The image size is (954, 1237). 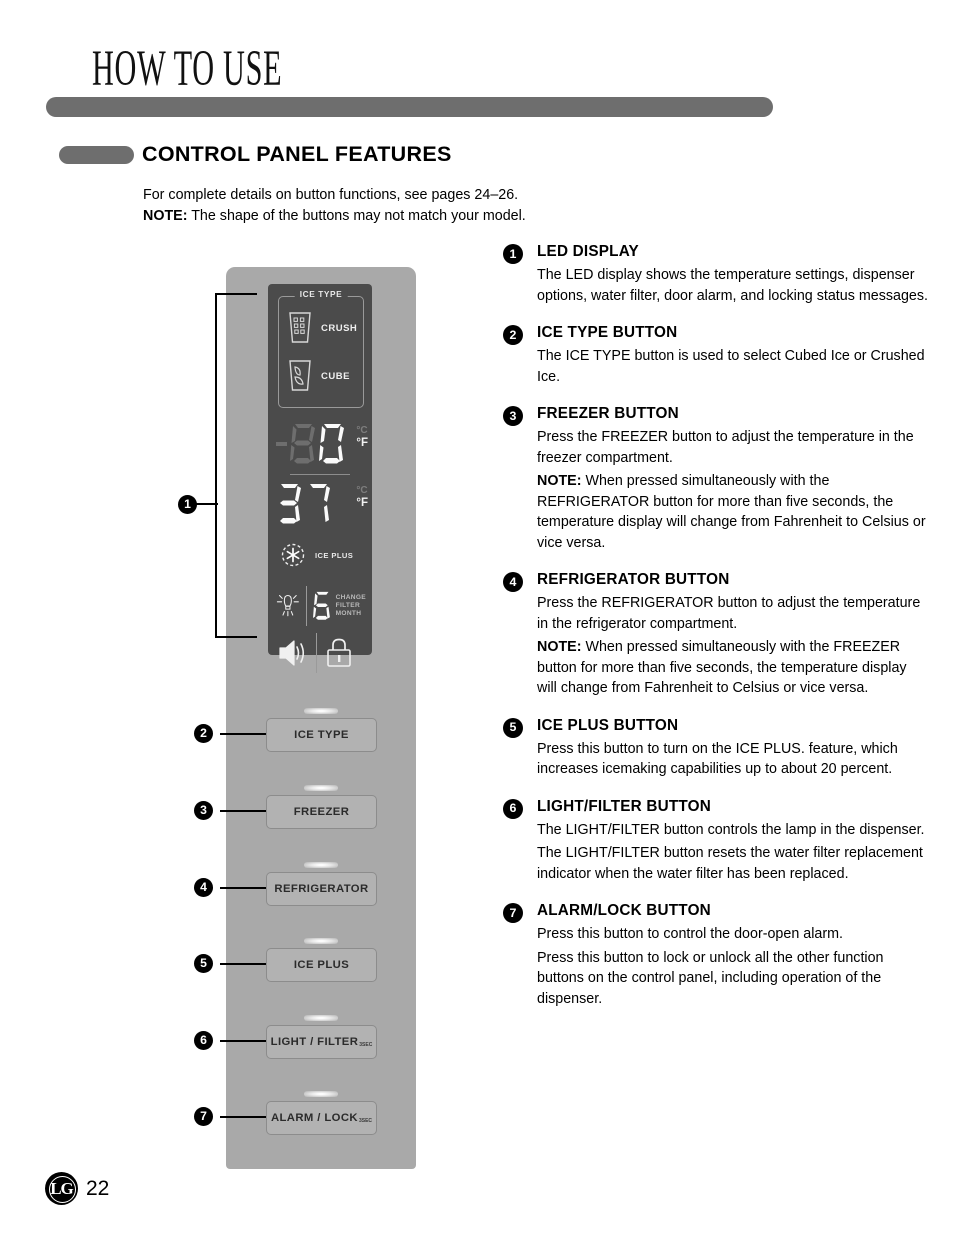 What do you see at coordinates (281, 444) in the screenshot?
I see `minus-sign-segment` at bounding box center [281, 444].